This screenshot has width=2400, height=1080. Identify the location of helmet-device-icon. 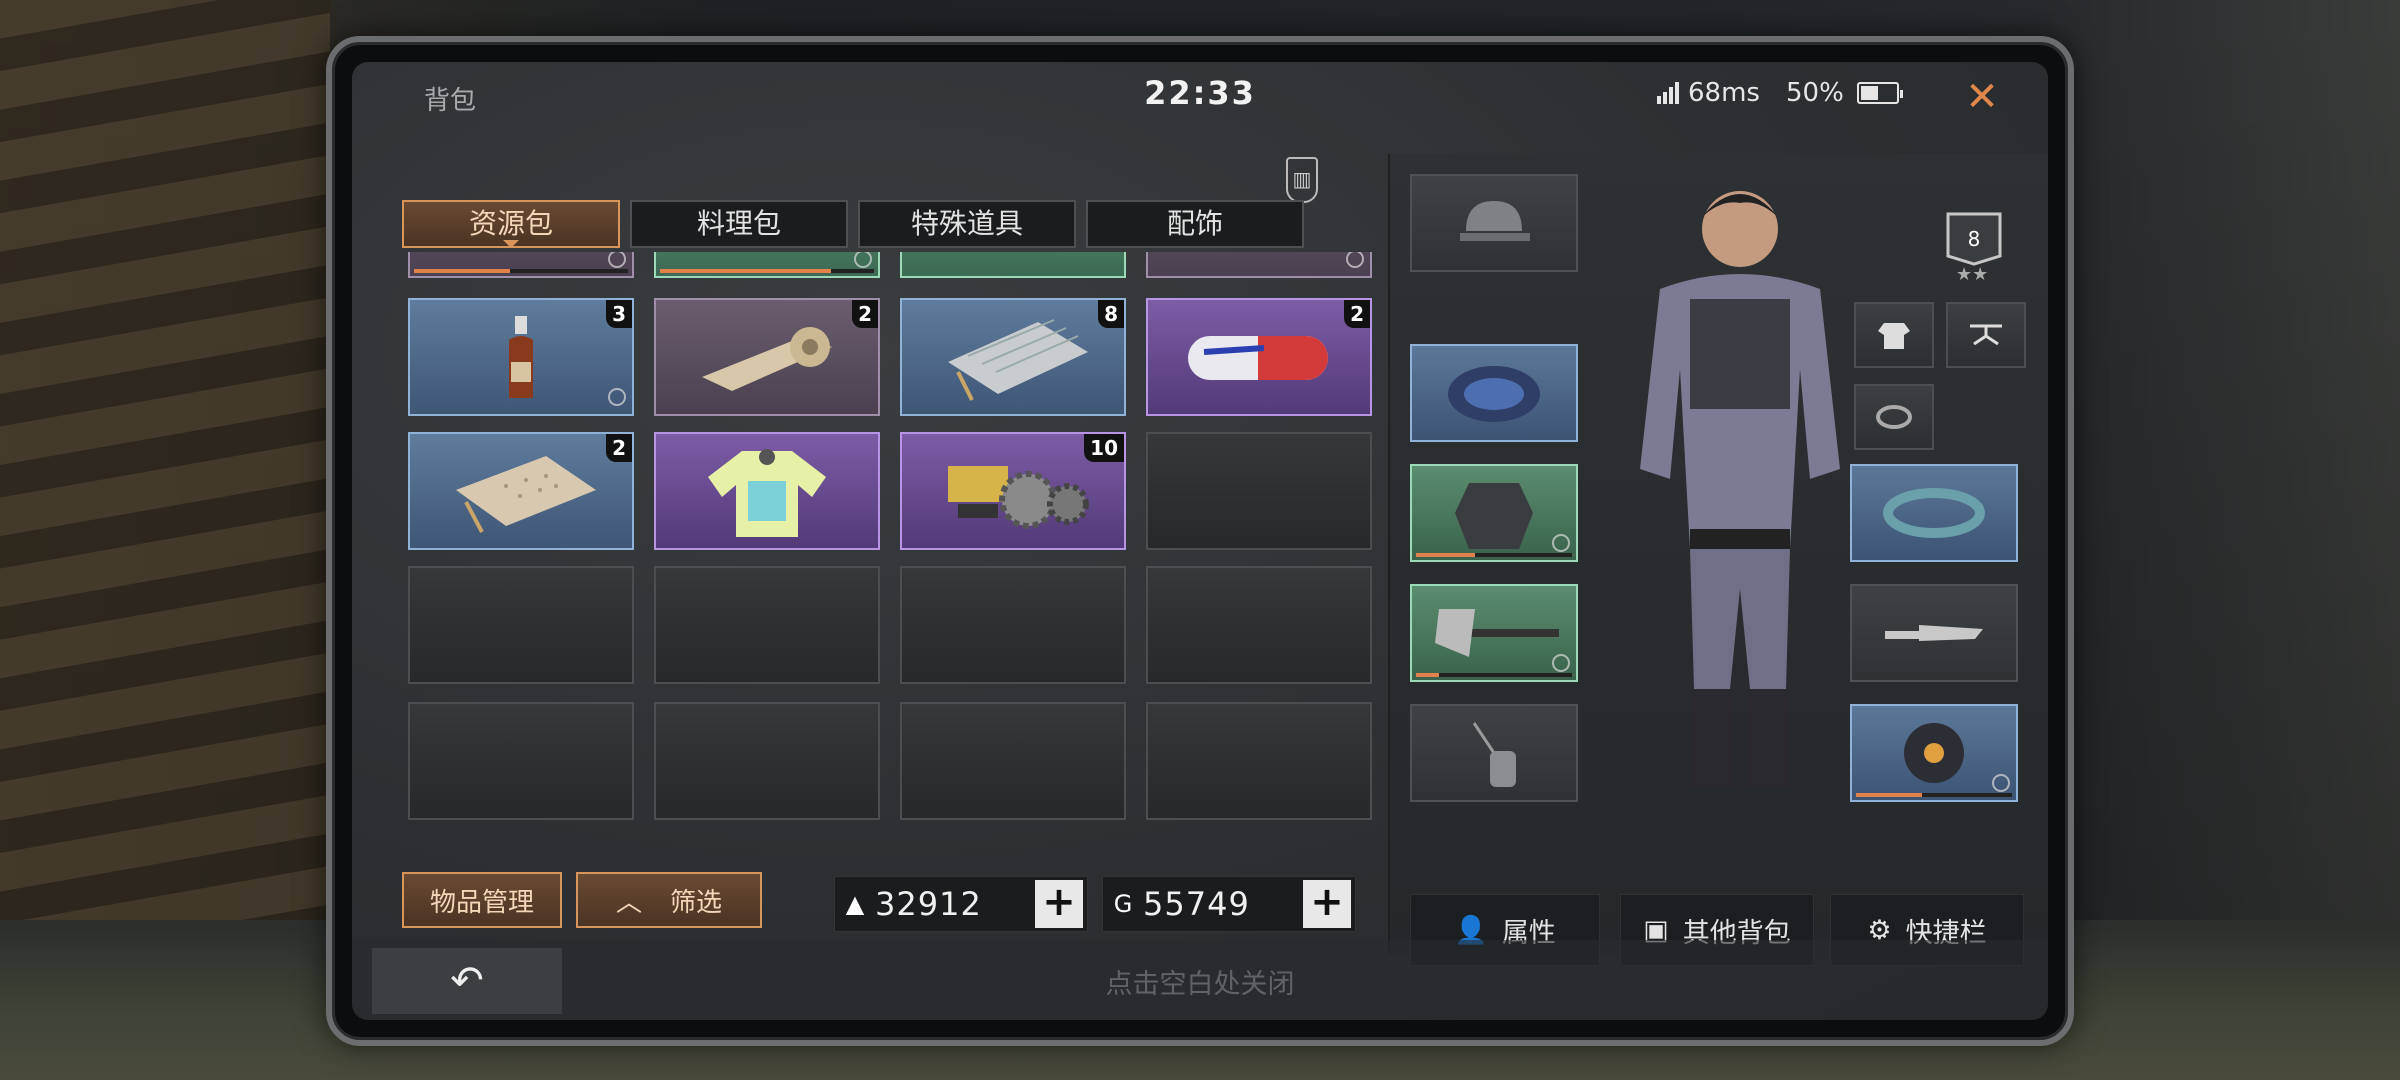
(1934, 753).